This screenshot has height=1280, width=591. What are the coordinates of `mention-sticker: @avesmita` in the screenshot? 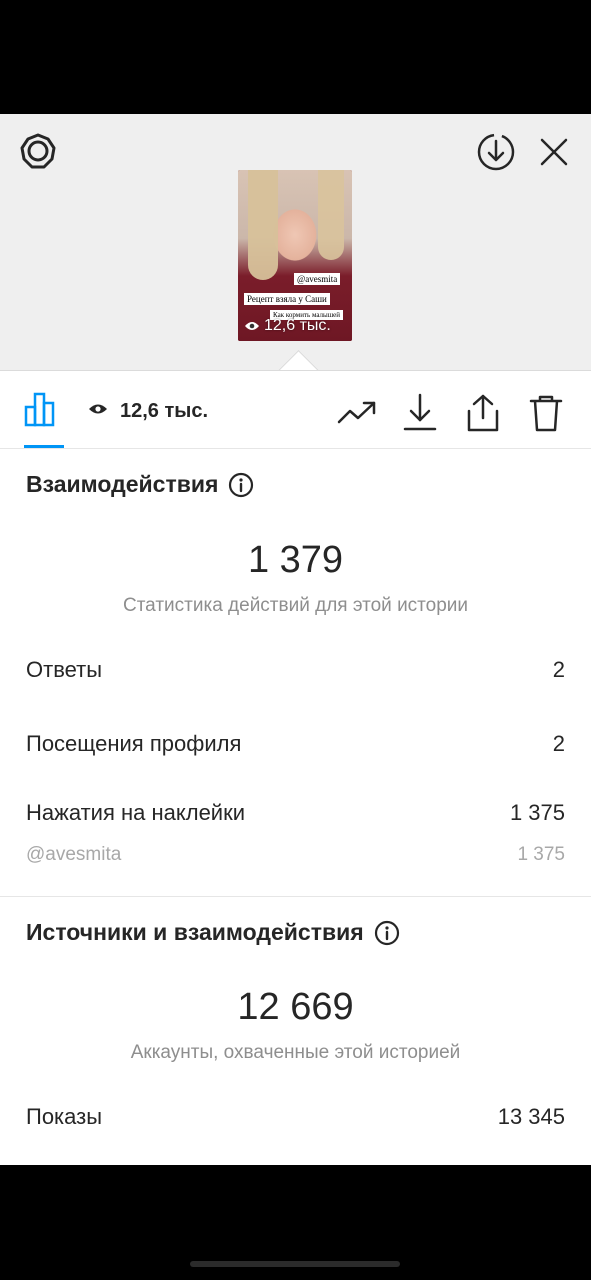 It's located at (317, 279).